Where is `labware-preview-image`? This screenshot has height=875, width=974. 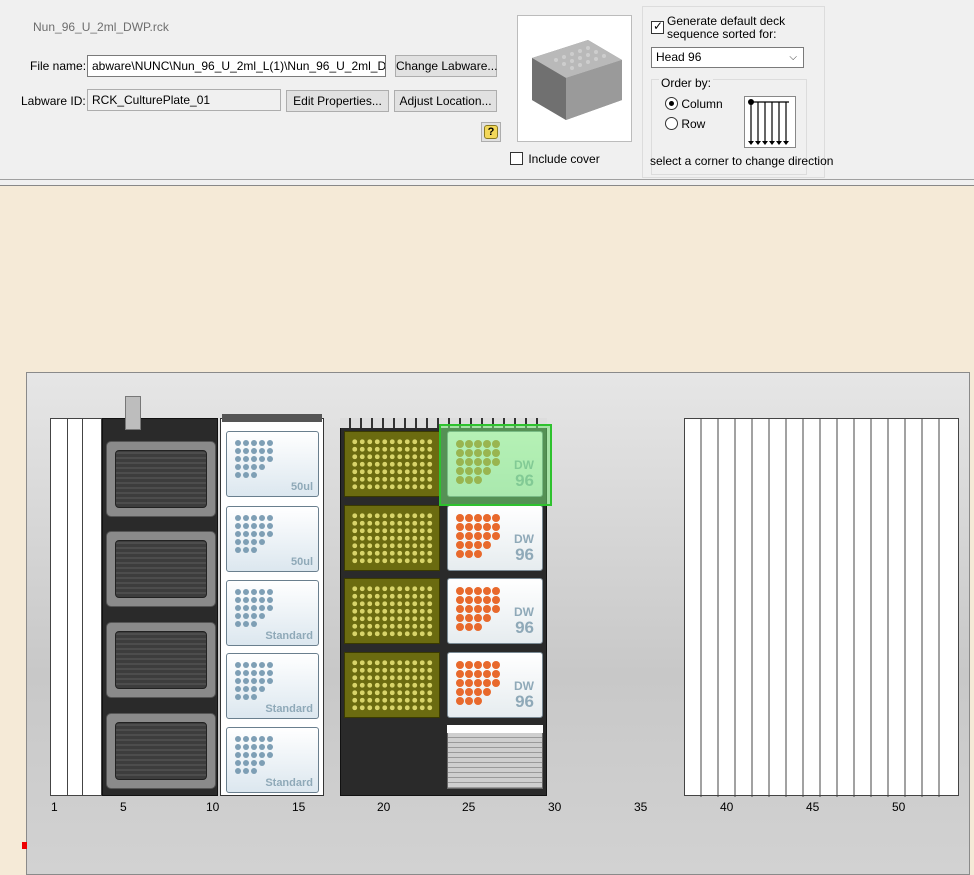 labware-preview-image is located at coordinates (574, 78).